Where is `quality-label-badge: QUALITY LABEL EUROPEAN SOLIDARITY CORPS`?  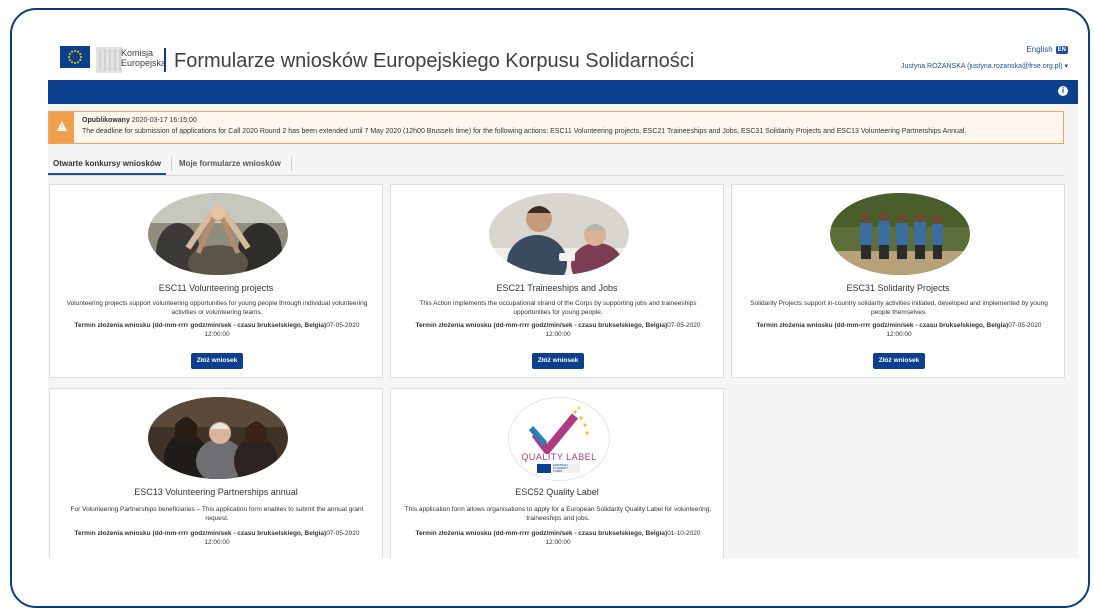
quality-label-badge: QUALITY LABEL EUROPEAN SOLIDARITY CORPS is located at coordinates (559, 439).